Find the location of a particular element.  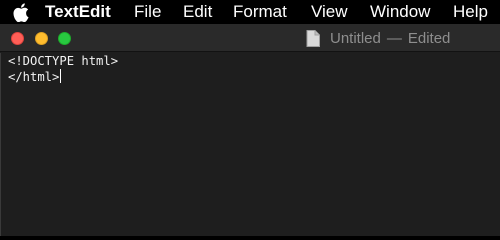

menu-file: File is located at coordinates (147, 12).